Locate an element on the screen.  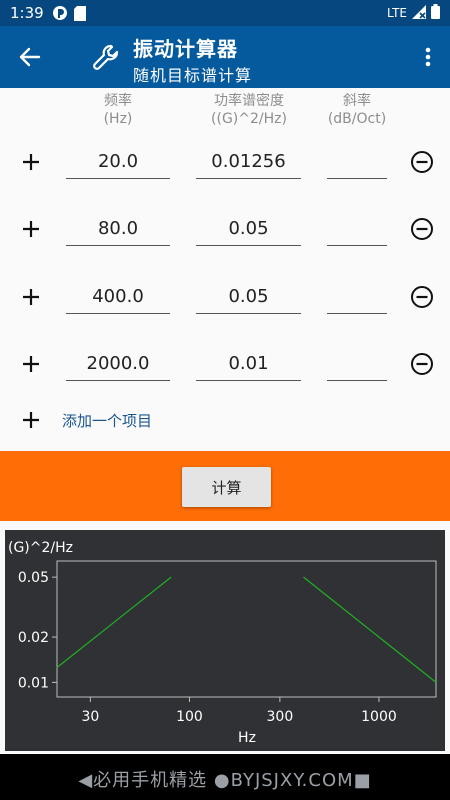
x-tick-label: 300 is located at coordinates (280, 717).